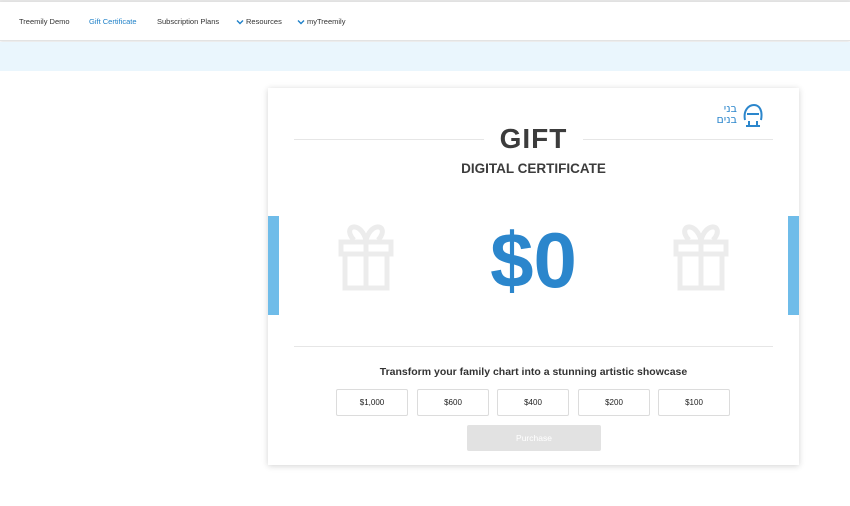  Describe the element at coordinates (264, 21) in the screenshot. I see `nav-resources-label: Resources` at that location.